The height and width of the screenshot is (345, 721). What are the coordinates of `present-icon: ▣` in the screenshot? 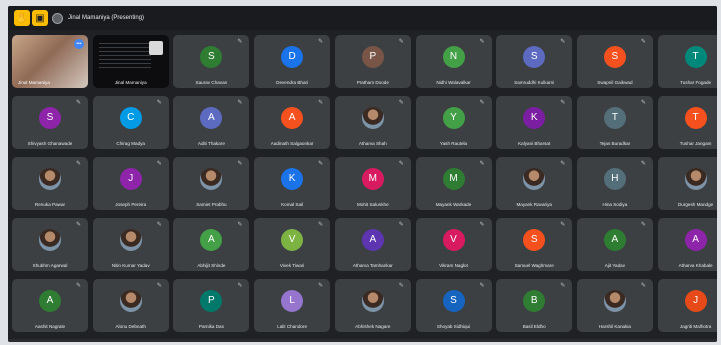 It's located at (40, 18).